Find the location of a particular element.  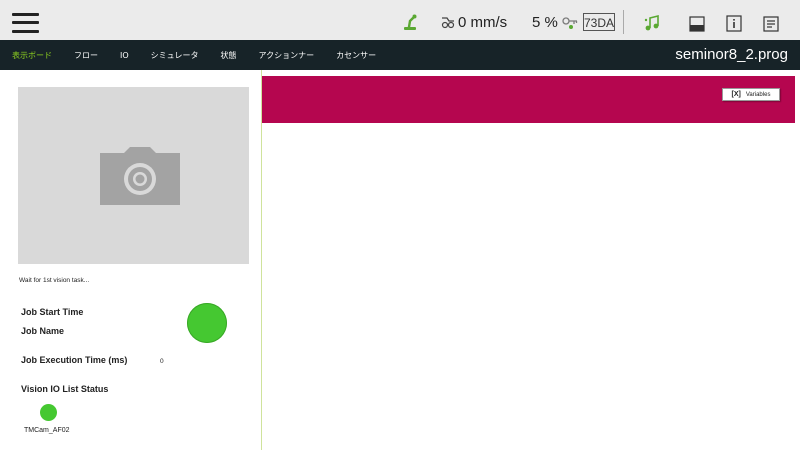

menu-icon is located at coordinates (25, 23).